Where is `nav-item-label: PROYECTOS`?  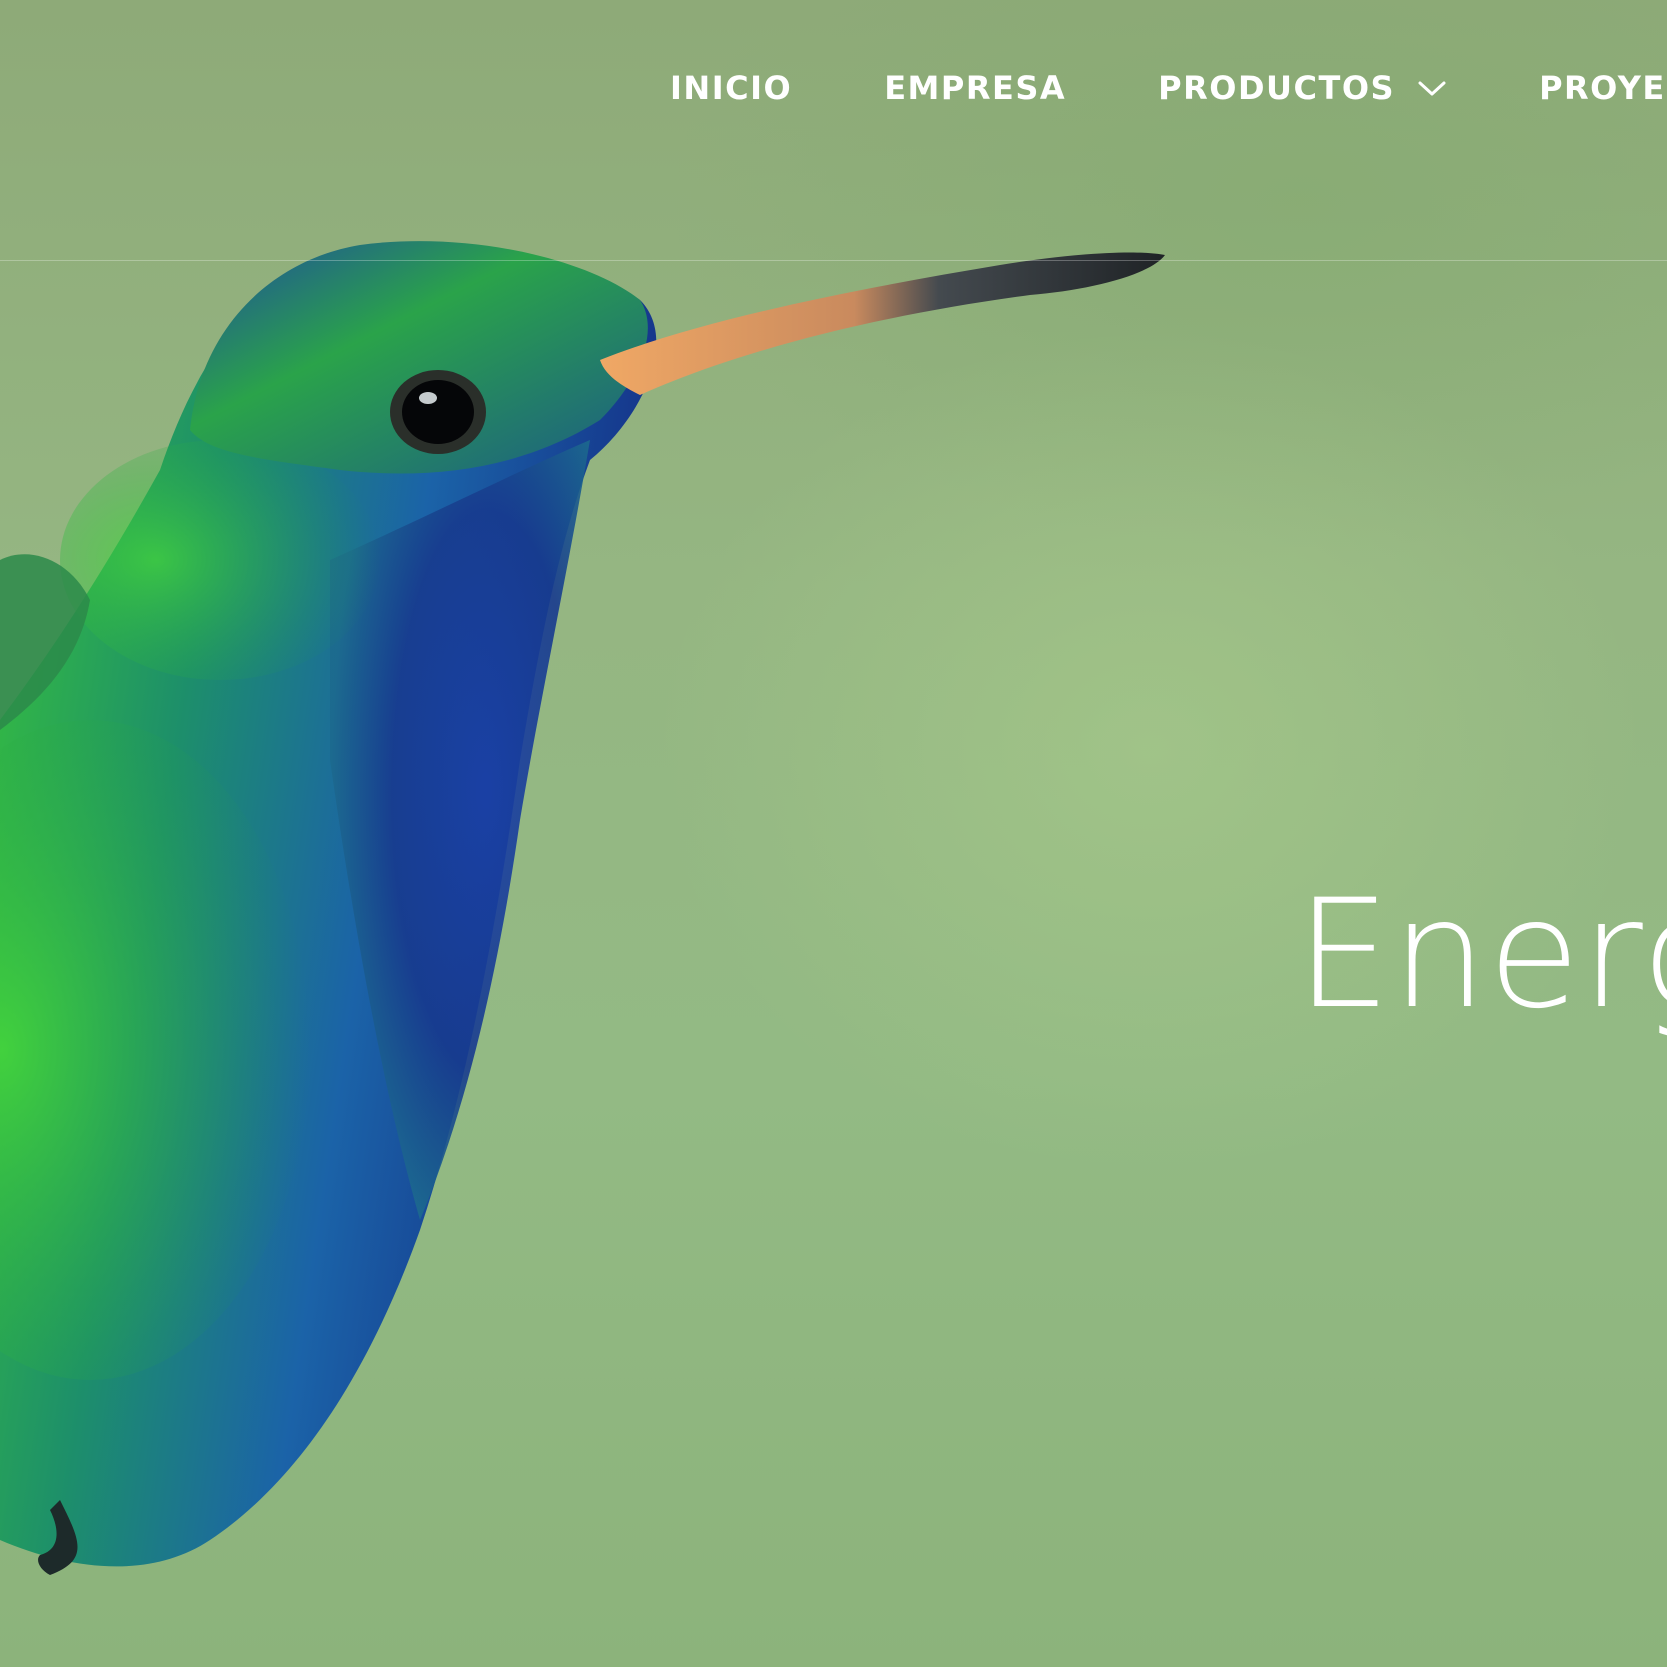
nav-item-label: PROYECTOS is located at coordinates (1603, 88).